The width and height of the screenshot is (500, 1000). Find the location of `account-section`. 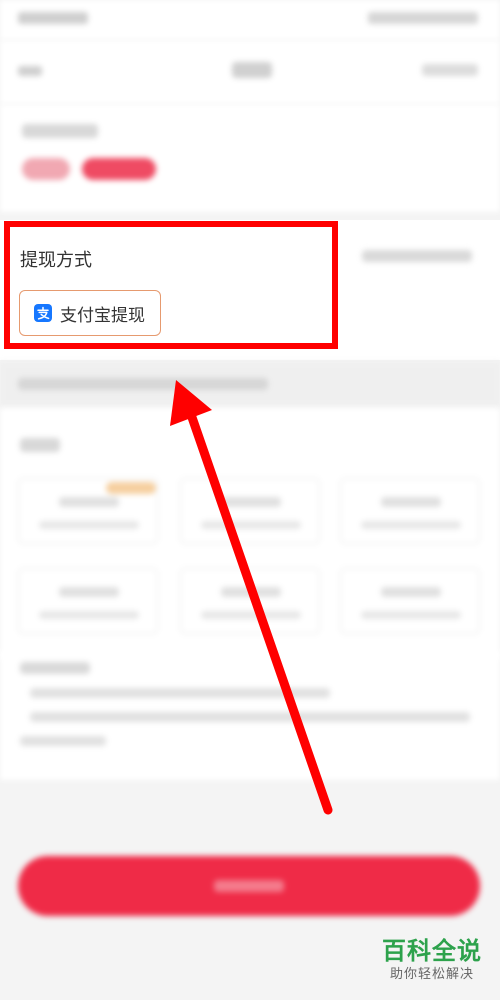

account-section is located at coordinates (250, 158).